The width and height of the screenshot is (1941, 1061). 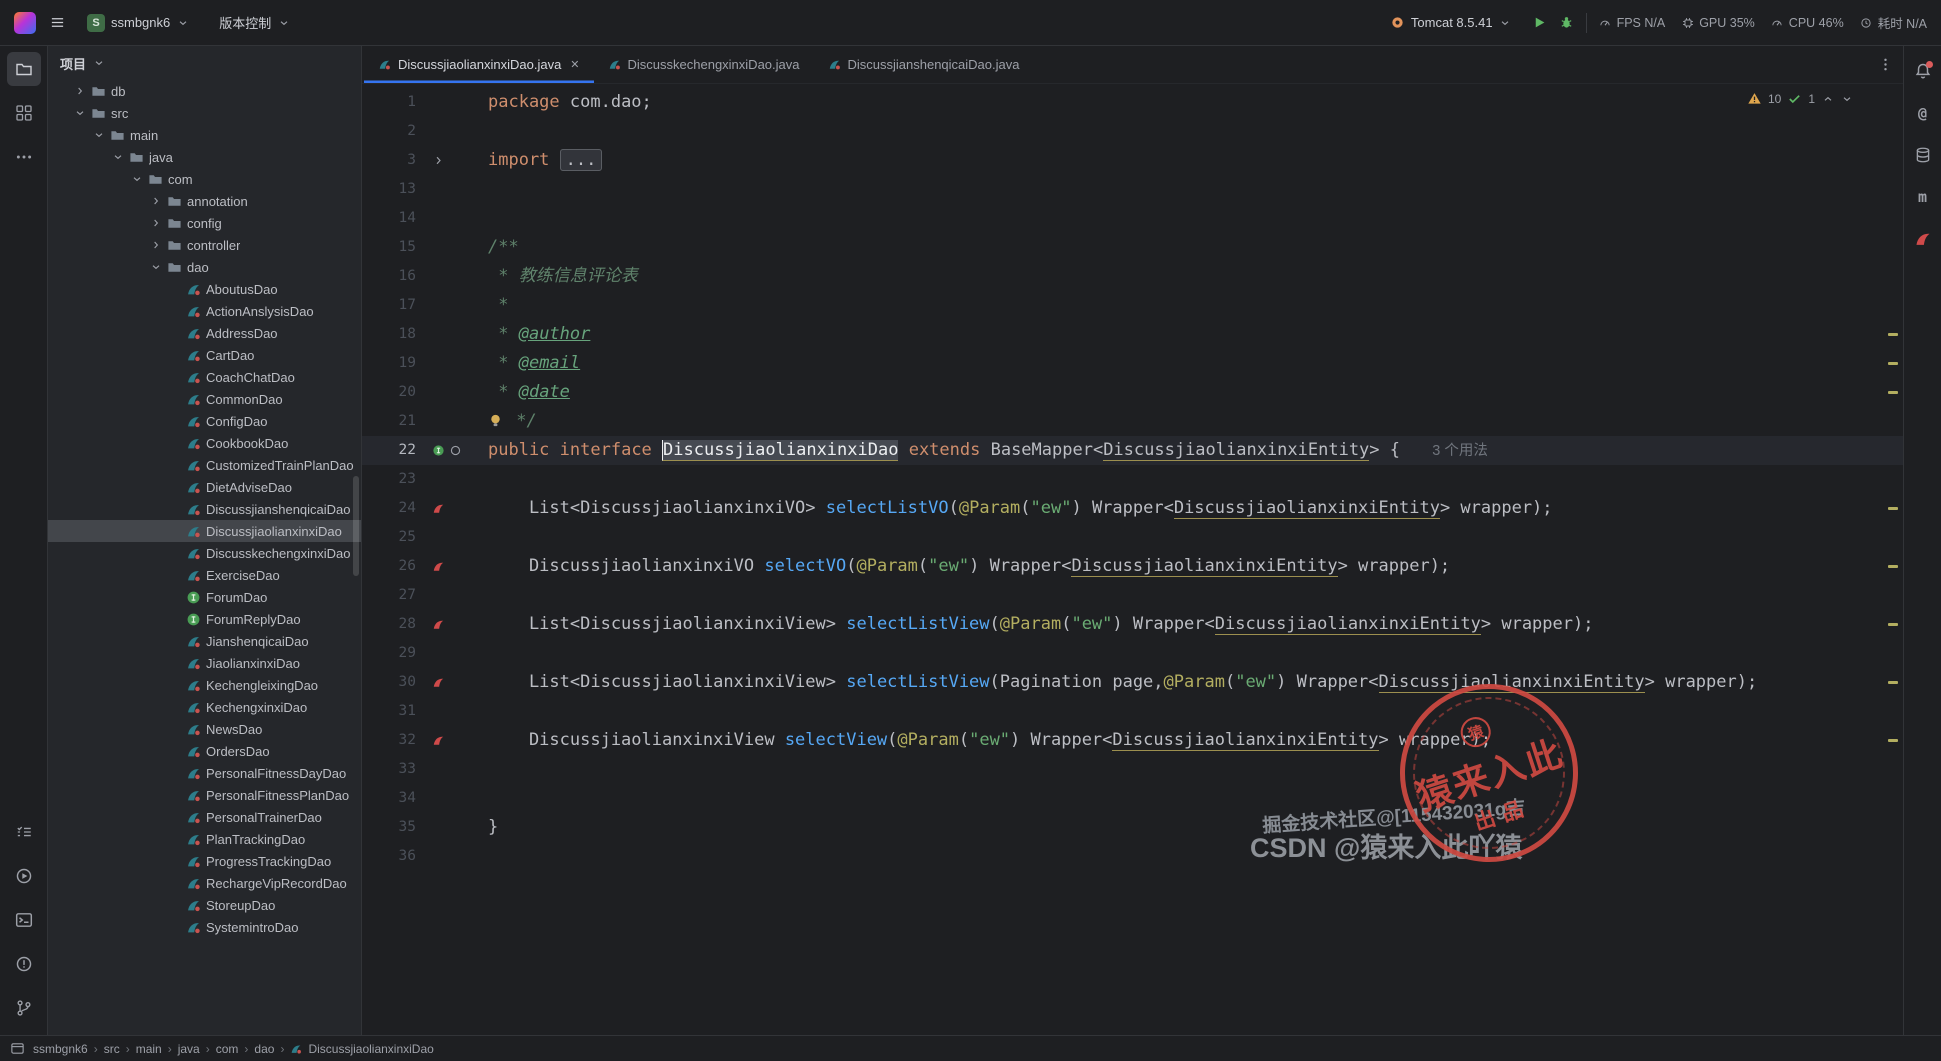 What do you see at coordinates (924, 64) in the screenshot?
I see `editor-tab: DiscussjianshenqicaiDao.java` at bounding box center [924, 64].